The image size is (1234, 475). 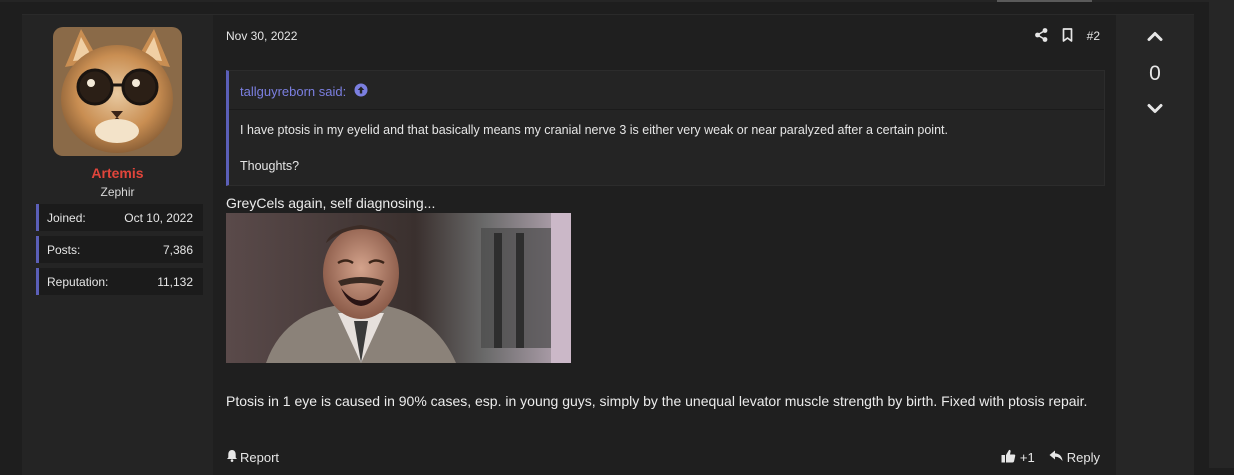 I want to click on avatar, so click(x=117, y=91).